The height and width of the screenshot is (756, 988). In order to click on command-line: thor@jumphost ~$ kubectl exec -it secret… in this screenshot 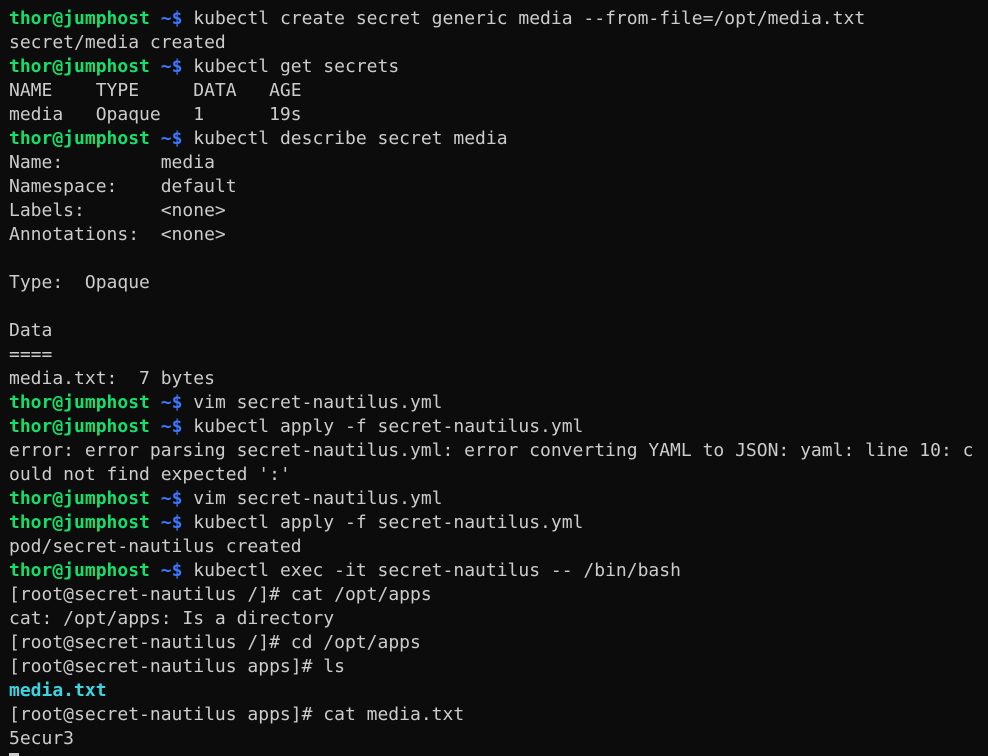, I will do `click(498, 571)`.